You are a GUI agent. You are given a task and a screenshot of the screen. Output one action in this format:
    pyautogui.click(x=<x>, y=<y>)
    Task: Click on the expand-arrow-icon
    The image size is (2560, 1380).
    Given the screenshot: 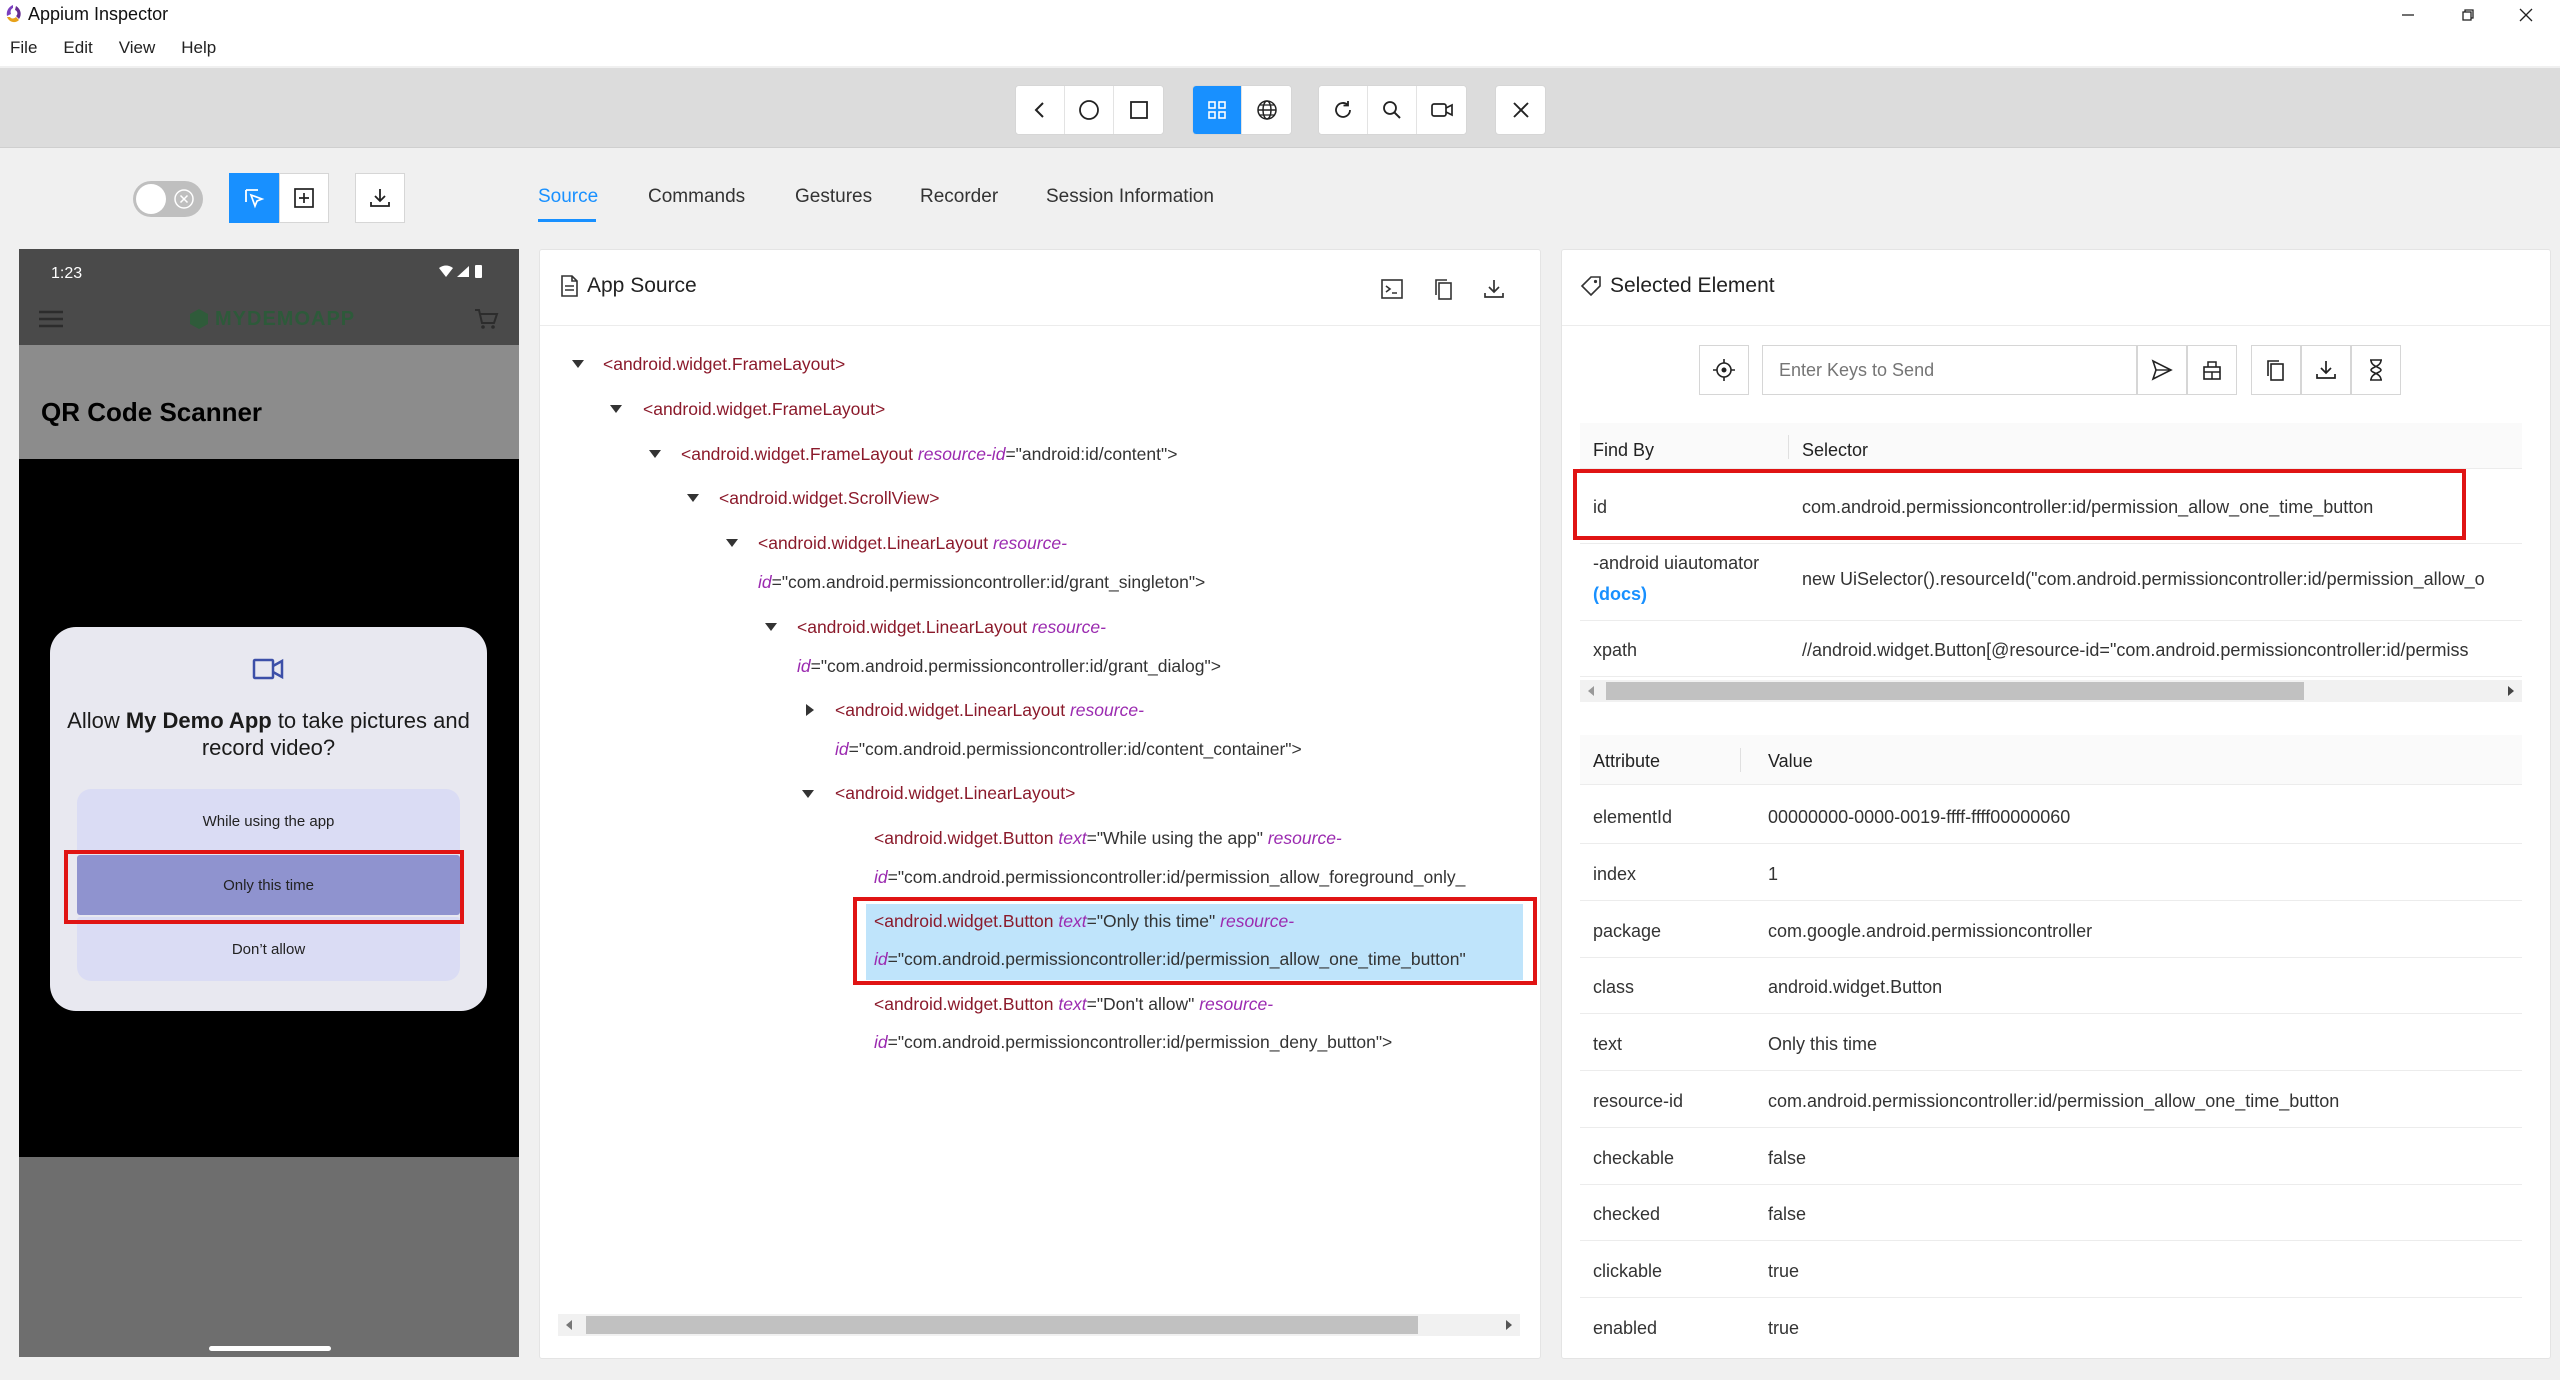 What is the action you would take?
    pyautogui.click(x=810, y=710)
    